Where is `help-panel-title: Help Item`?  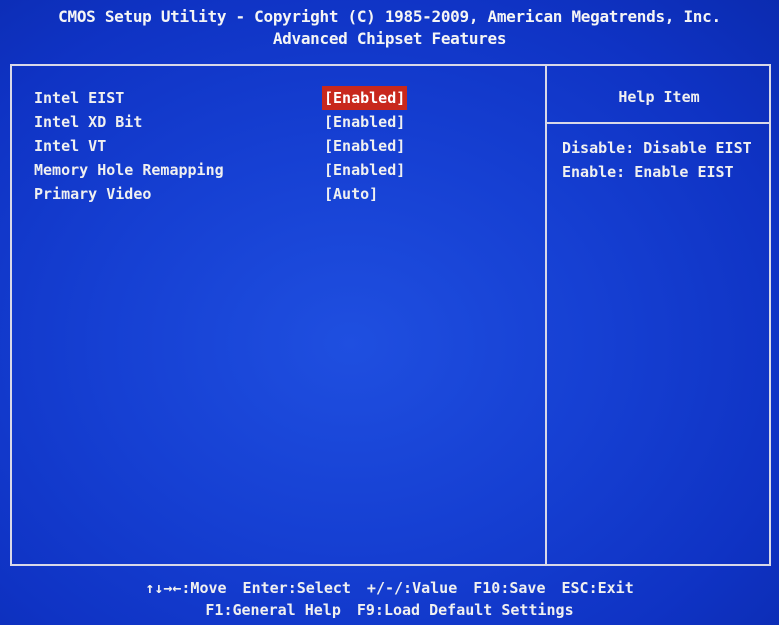 help-panel-title: Help Item is located at coordinates (659, 97).